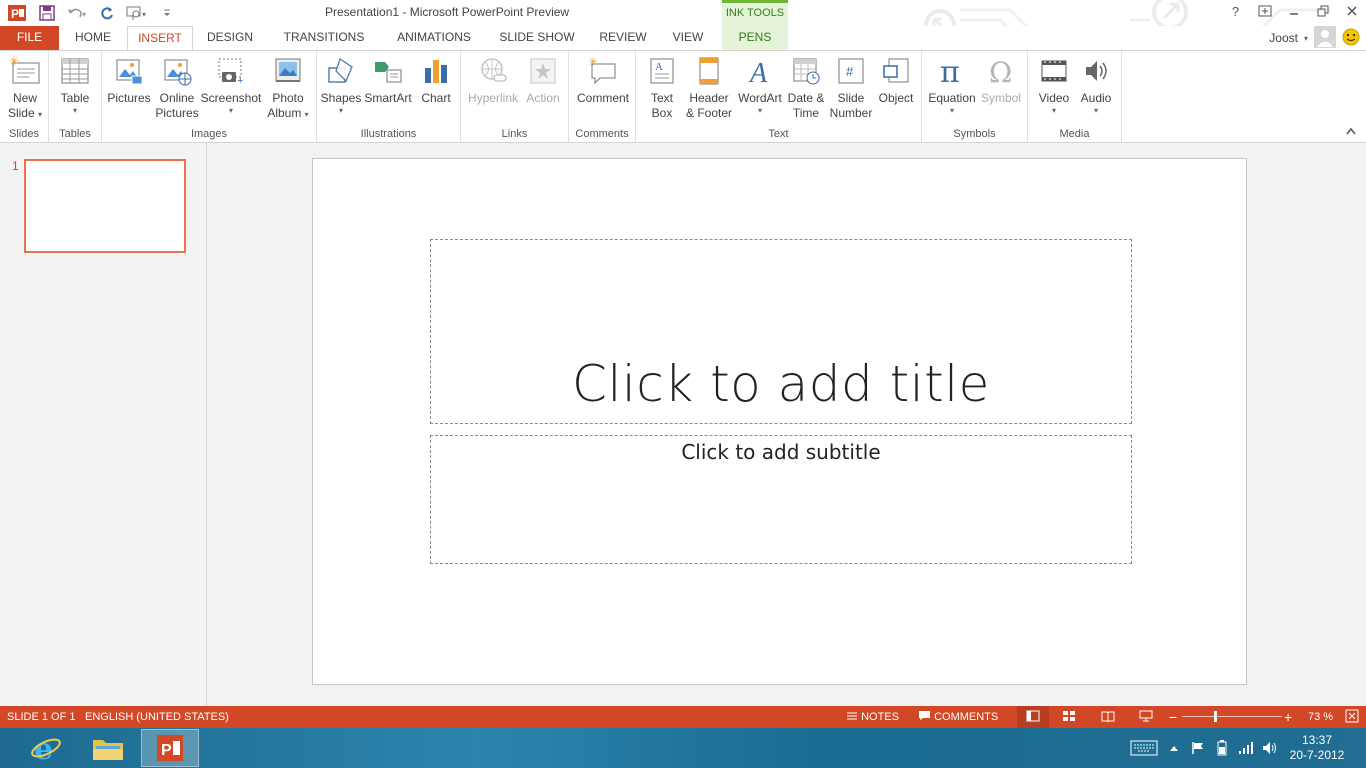 This screenshot has width=1366, height=768. I want to click on file-explorer-taskbar-button, so click(108, 748).